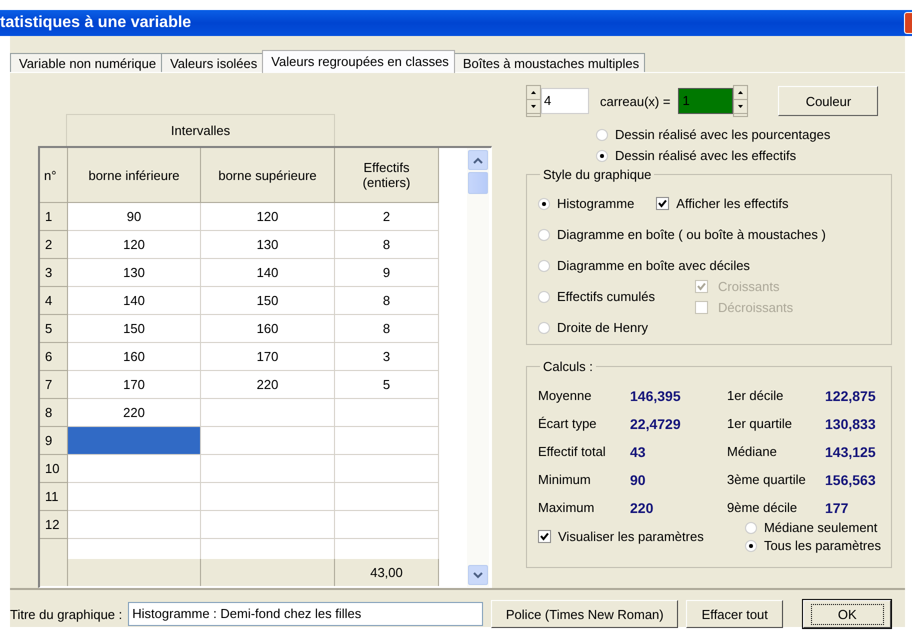 The image size is (912, 637). What do you see at coordinates (387, 273) in the screenshot?
I see `table-cell: 9` at bounding box center [387, 273].